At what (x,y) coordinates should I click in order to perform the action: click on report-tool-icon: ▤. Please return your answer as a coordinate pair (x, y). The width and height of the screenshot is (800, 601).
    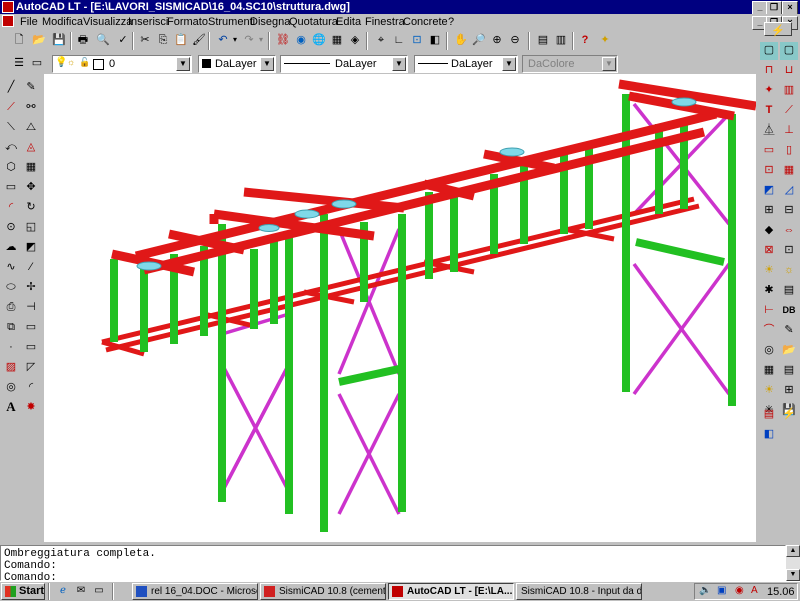
    Looking at the image, I should click on (789, 371).